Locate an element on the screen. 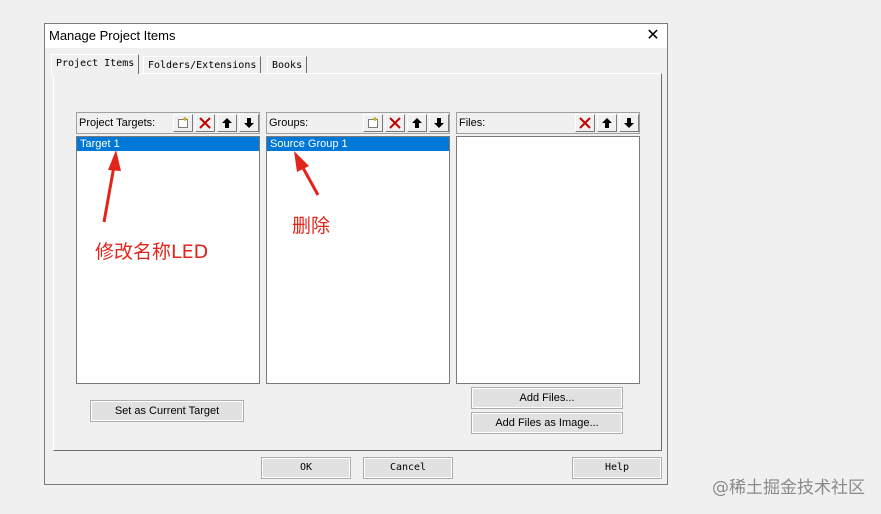 Image resolution: width=881 pixels, height=514 pixels. rename-annotation: 修改名称LED is located at coordinates (152, 252).